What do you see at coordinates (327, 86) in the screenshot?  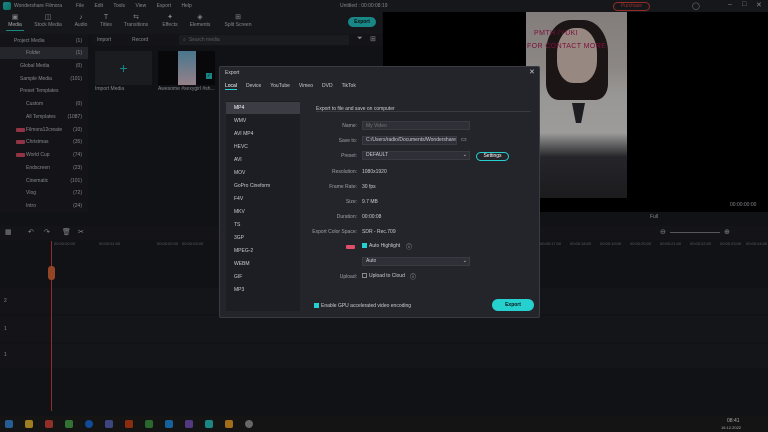 I see `tab-dvd: DVD` at bounding box center [327, 86].